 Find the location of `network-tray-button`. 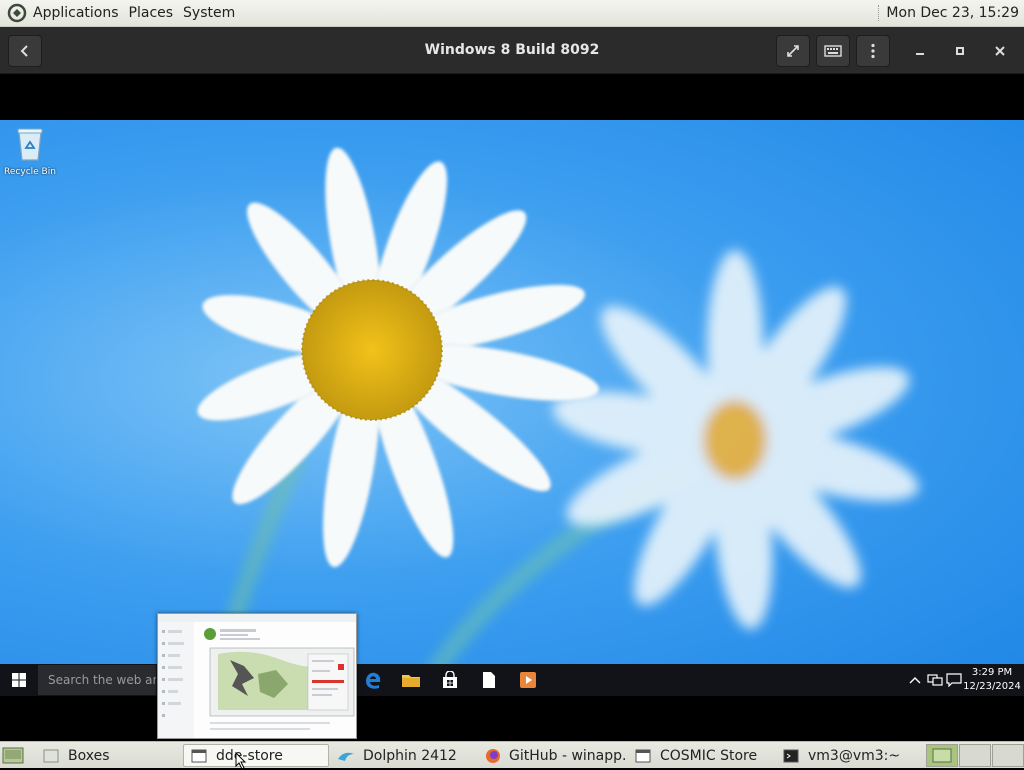

network-tray-button is located at coordinates (935, 680).